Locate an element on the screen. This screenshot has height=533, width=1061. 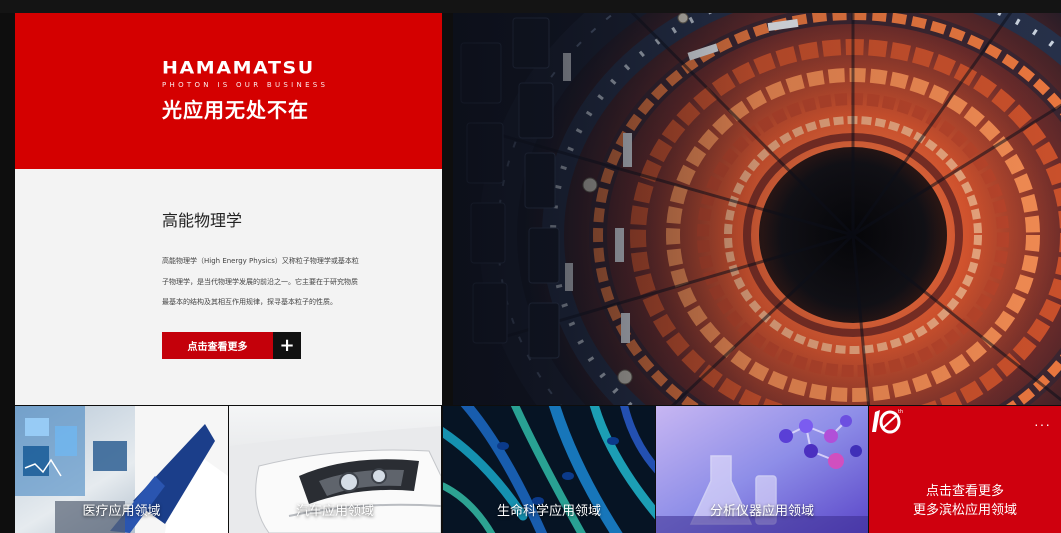
tile-medical-label: 医疗应用领域 is located at coordinates (121, 511).